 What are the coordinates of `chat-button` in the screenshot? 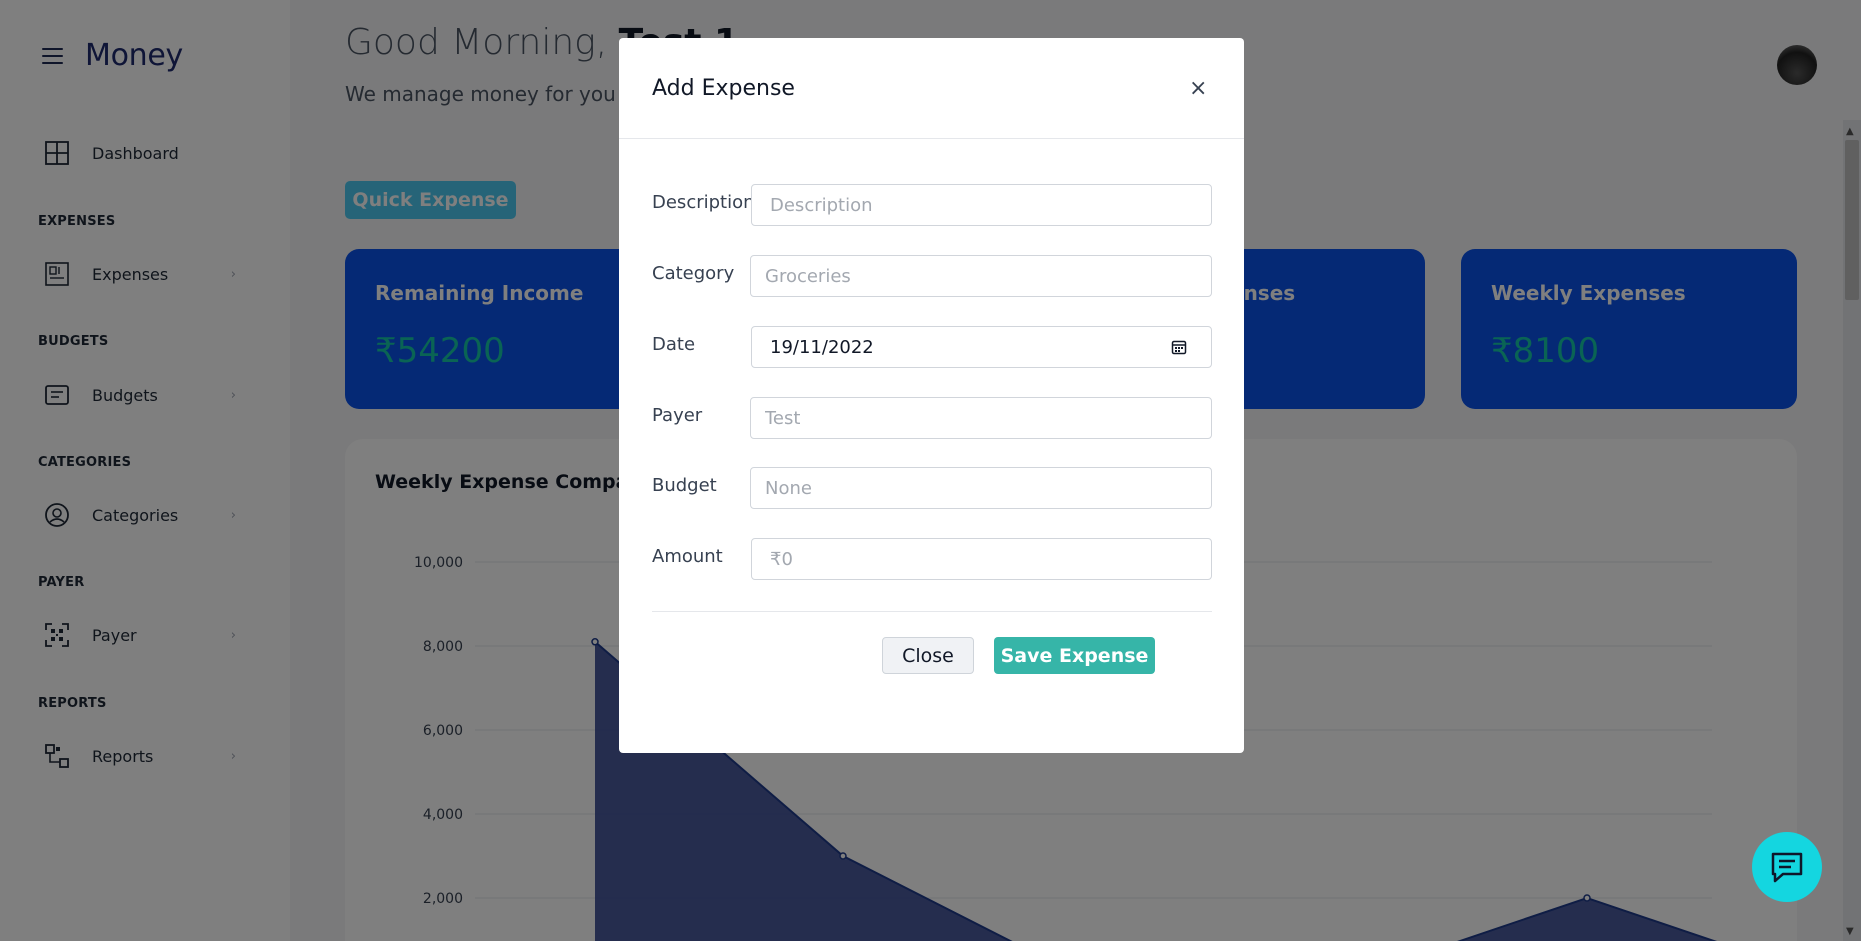 It's located at (1787, 867).